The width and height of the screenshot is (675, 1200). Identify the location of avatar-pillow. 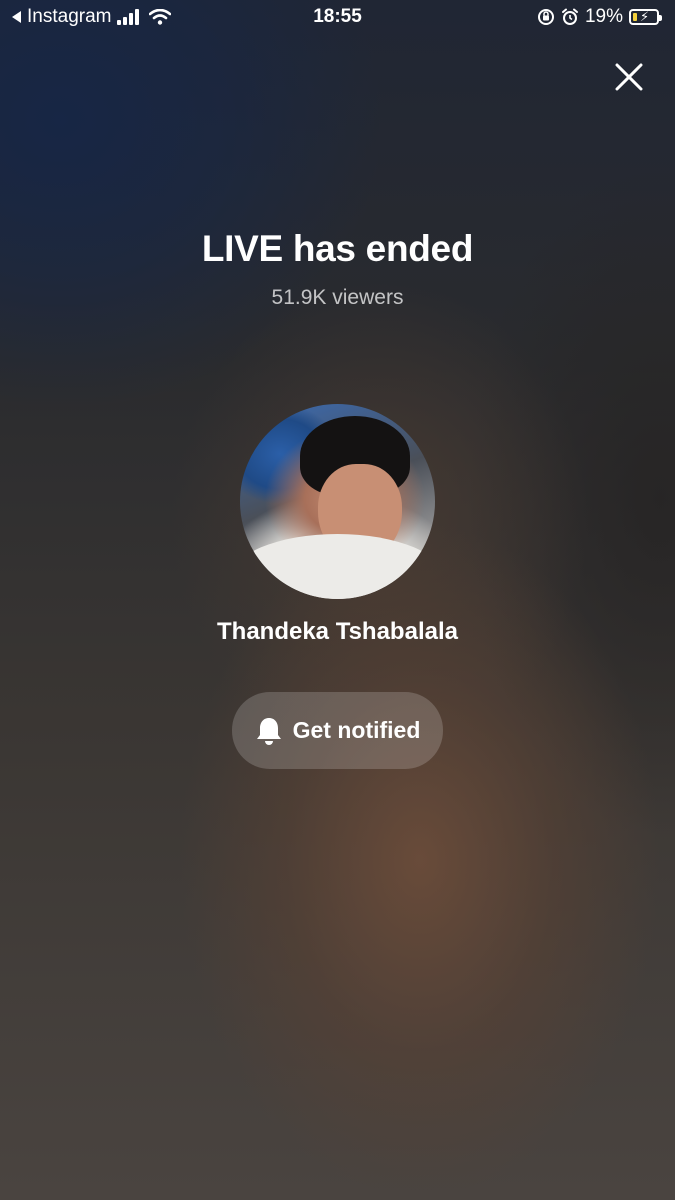
(337, 566).